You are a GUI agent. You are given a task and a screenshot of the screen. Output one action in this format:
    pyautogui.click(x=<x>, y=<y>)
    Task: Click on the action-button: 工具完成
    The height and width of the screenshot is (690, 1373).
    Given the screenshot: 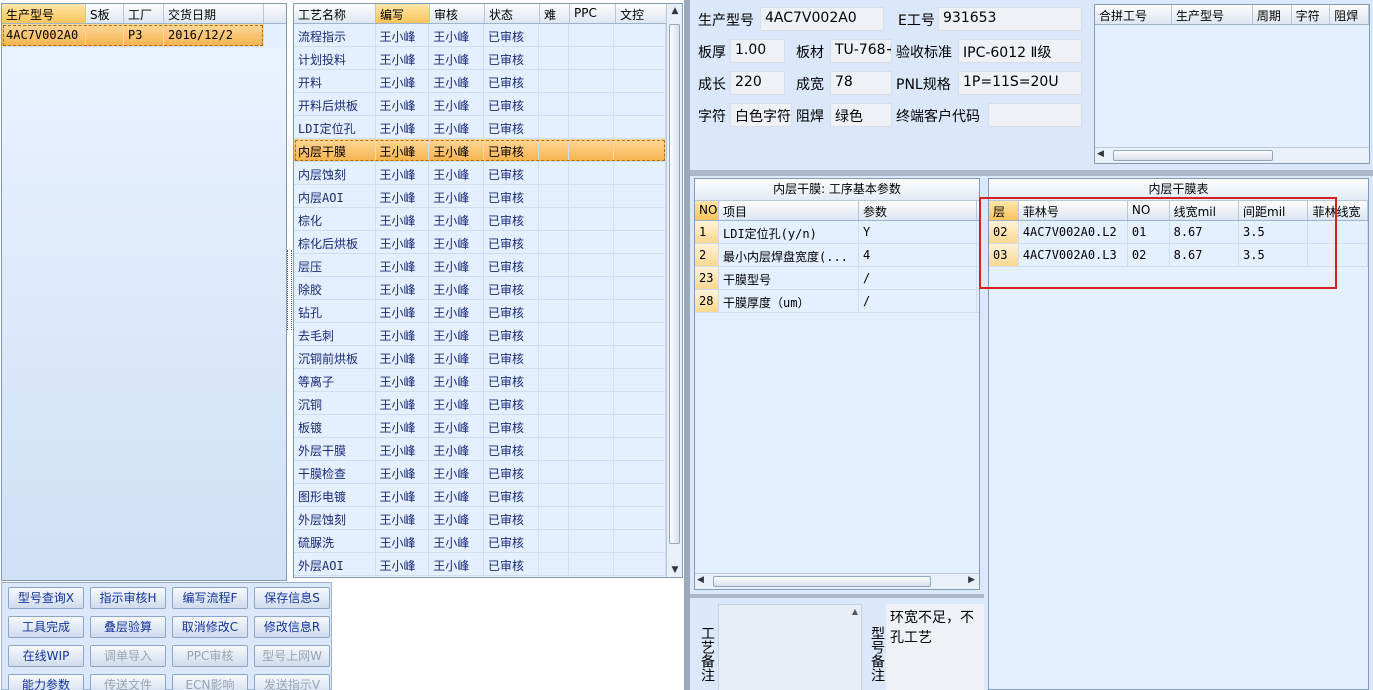 What is the action you would take?
    pyautogui.click(x=46, y=627)
    